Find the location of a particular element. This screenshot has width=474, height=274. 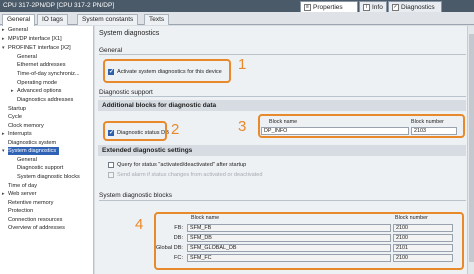

nav-interrupts: Interrupts is located at coordinates (20, 134).